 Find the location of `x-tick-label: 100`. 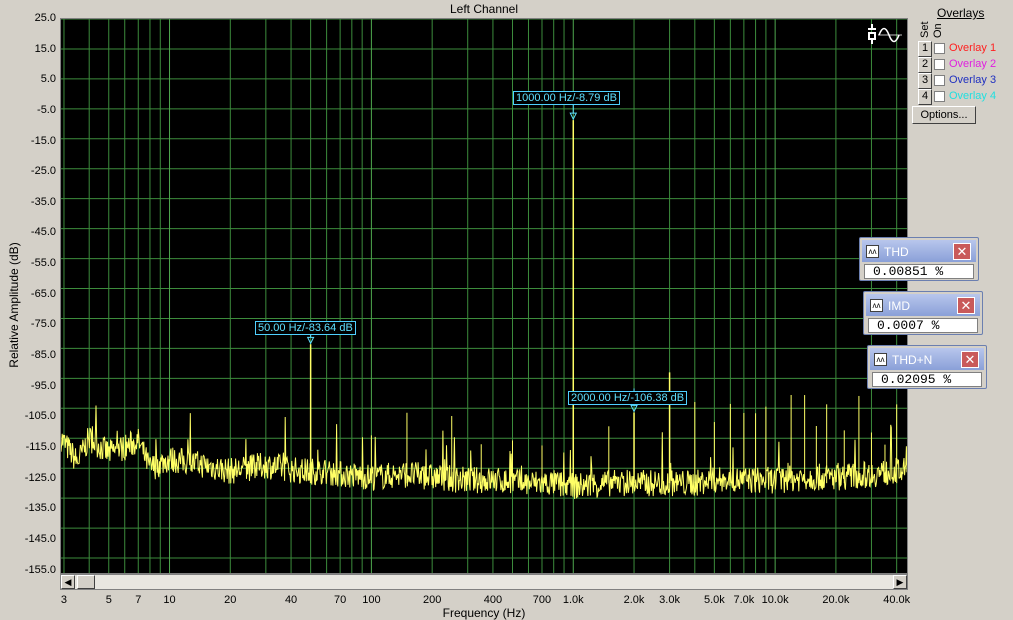

x-tick-label: 100 is located at coordinates (371, 600).